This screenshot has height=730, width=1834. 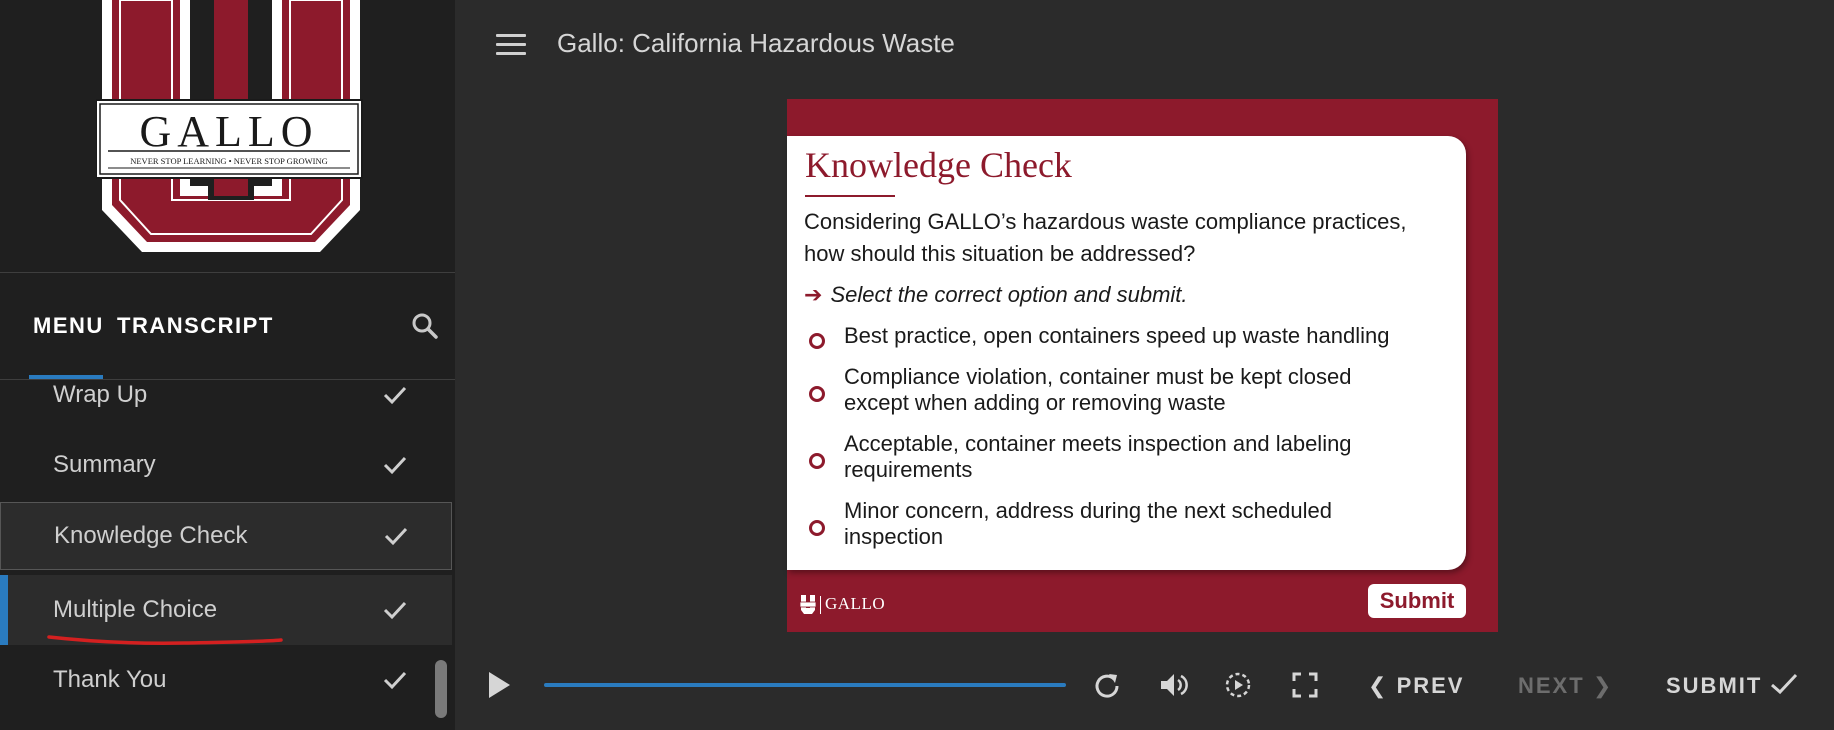 What do you see at coordinates (1417, 601) in the screenshot?
I see `slide-submit-button: Submit` at bounding box center [1417, 601].